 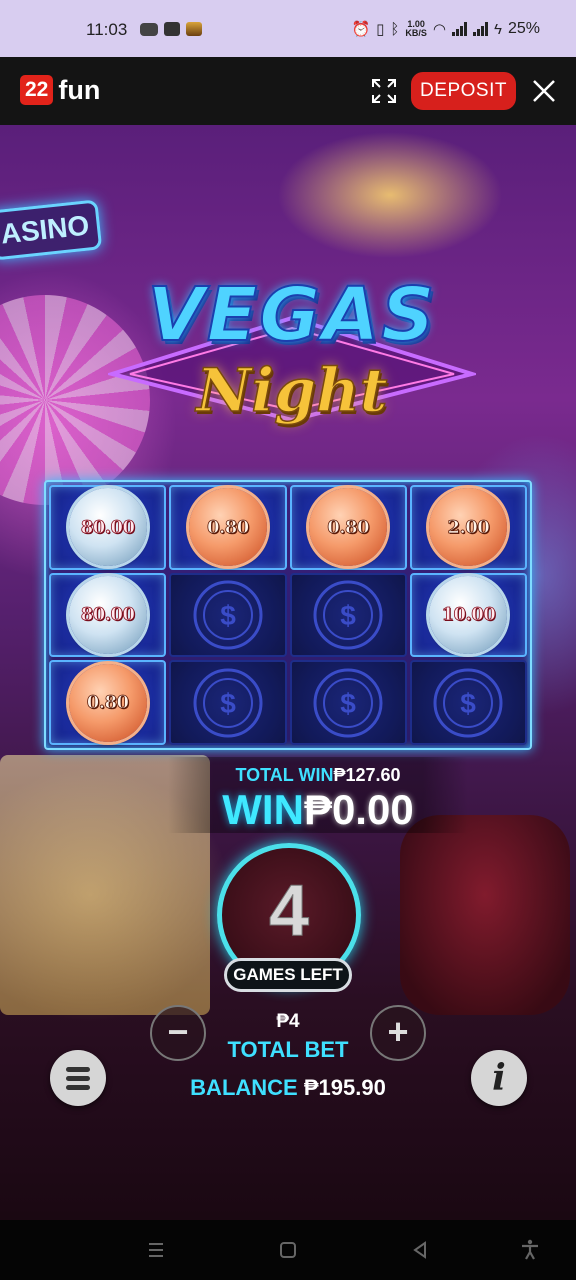 What do you see at coordinates (263, 809) in the screenshot?
I see `win-label: WIN` at bounding box center [263, 809].